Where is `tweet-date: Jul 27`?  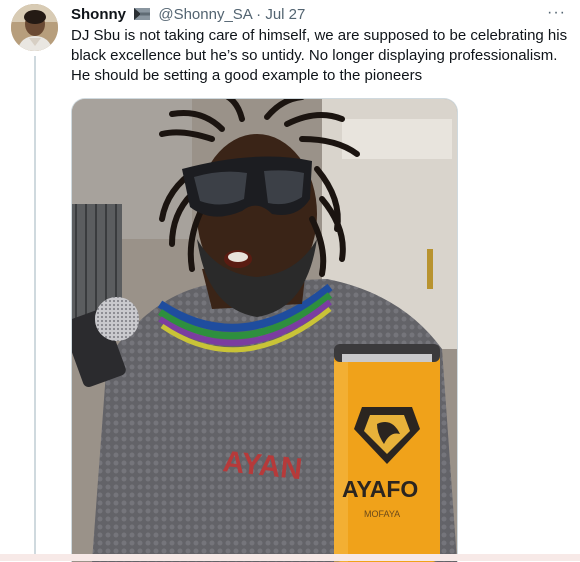 tweet-date: Jul 27 is located at coordinates (285, 14).